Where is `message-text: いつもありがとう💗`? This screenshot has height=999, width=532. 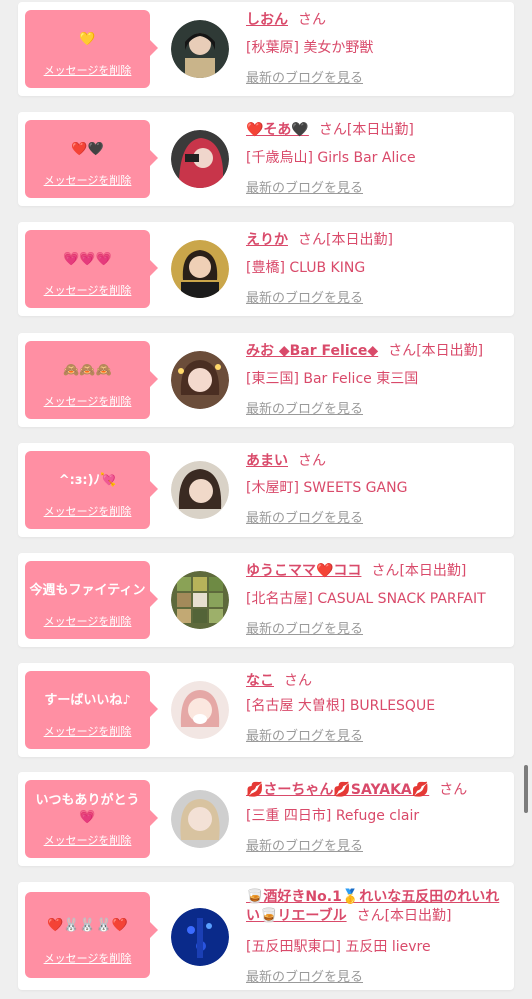
message-text: いつもありがとう💗 is located at coordinates (87, 809).